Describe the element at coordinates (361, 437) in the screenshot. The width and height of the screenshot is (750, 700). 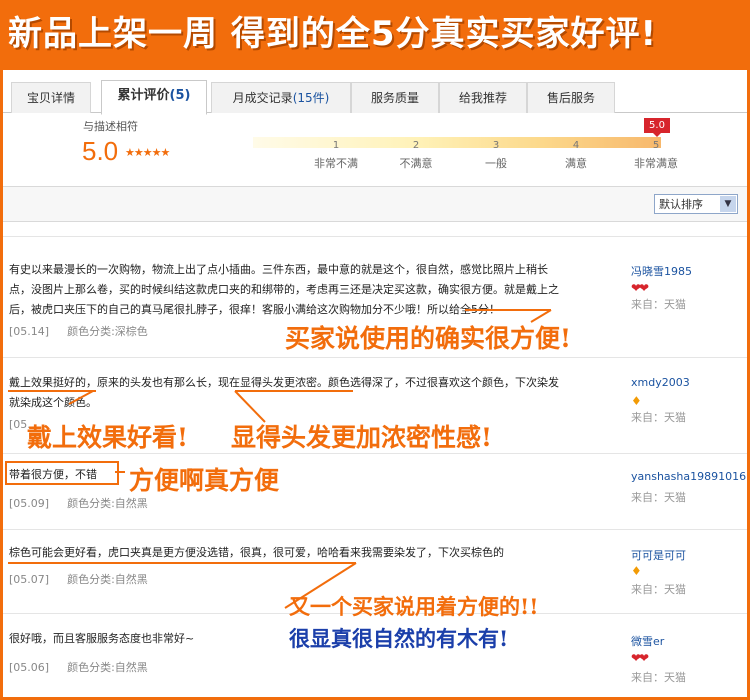
I see `overlay-annotation: 显得头发更加浓密性感!` at that location.